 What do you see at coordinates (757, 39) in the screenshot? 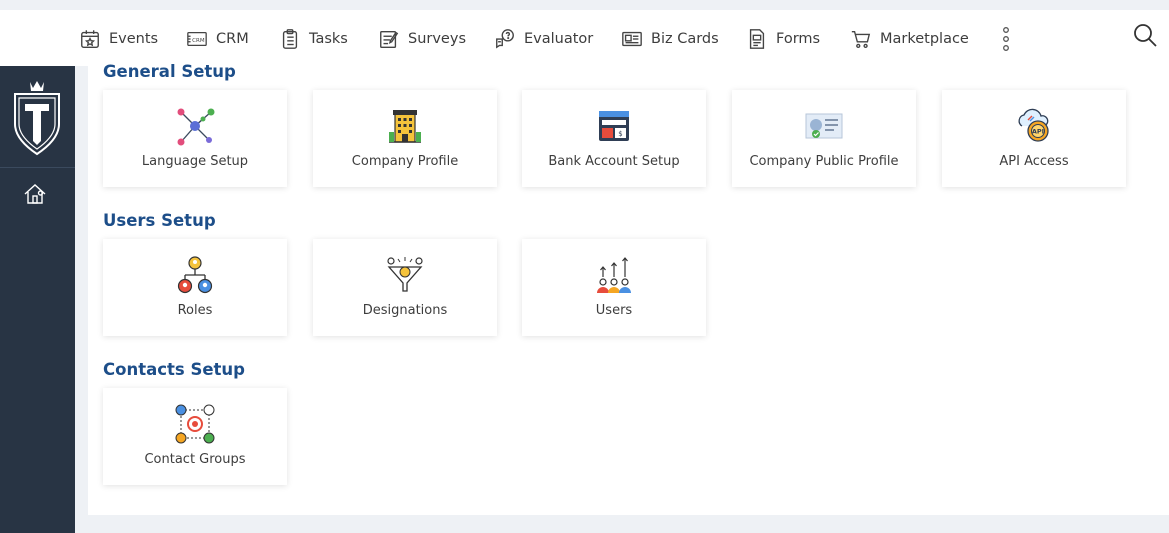
I see `form-icon` at bounding box center [757, 39].